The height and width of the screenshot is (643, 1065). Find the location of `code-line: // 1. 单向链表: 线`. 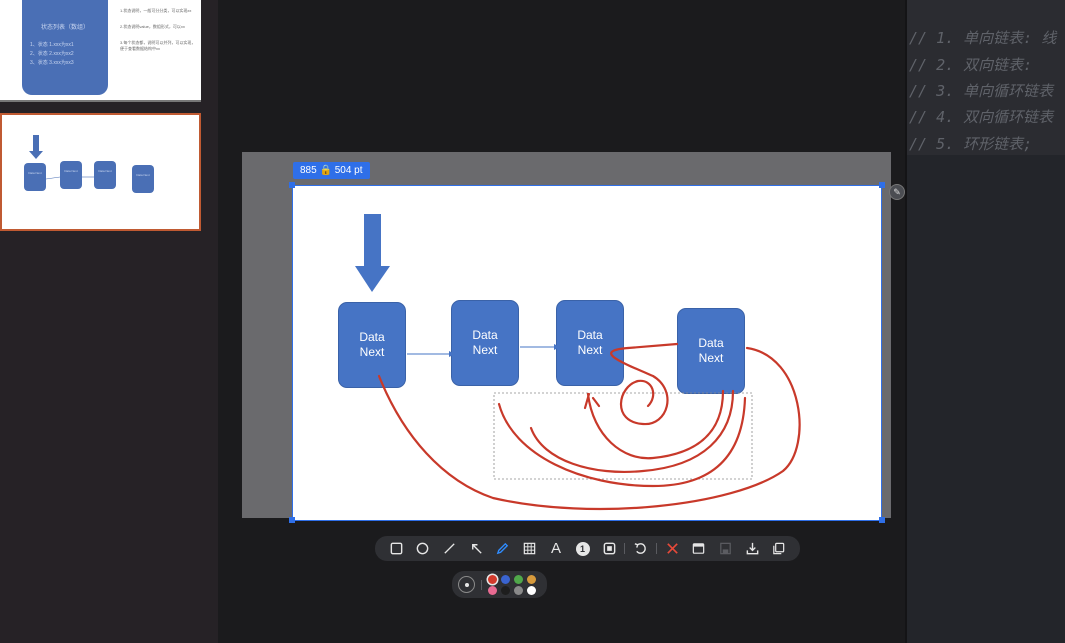

code-line: // 1. 单向链表: 线 is located at coordinates (983, 38).